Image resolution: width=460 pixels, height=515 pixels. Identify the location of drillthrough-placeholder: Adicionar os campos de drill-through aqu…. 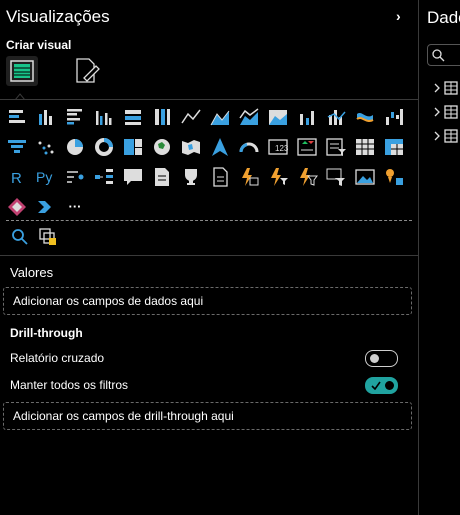
(123, 416).